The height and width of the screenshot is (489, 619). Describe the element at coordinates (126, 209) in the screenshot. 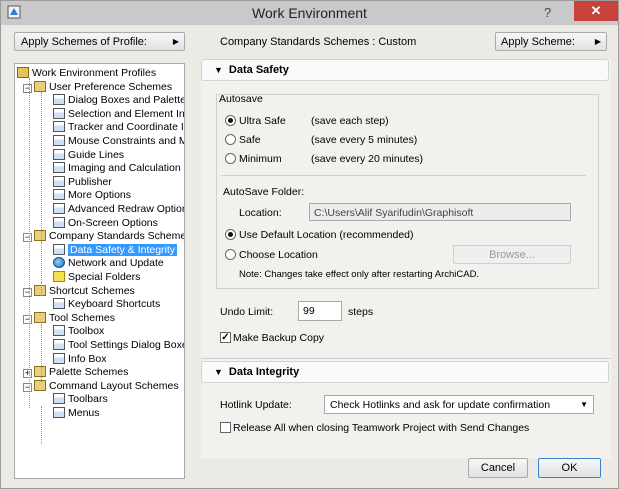

I see `tree-item-label: Advanced Redraw Options` at that location.